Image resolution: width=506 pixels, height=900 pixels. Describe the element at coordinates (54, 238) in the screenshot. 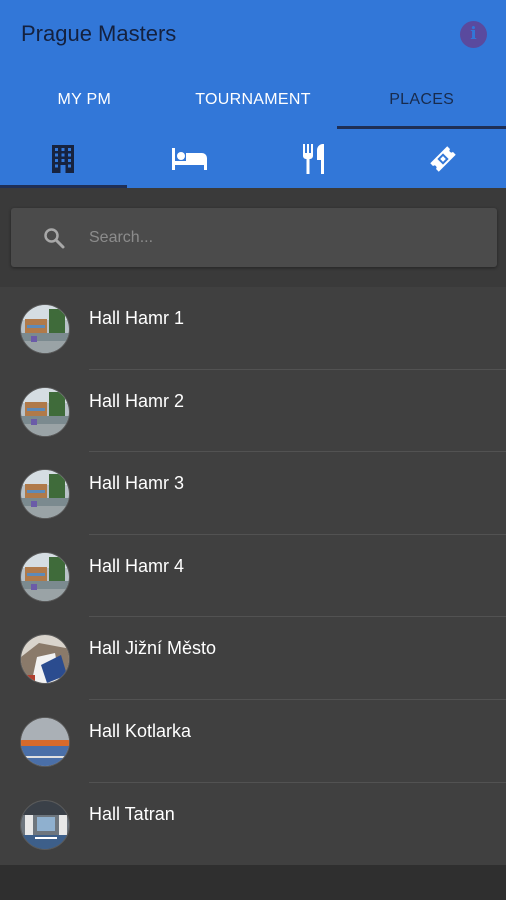

I see `search-icon` at that location.